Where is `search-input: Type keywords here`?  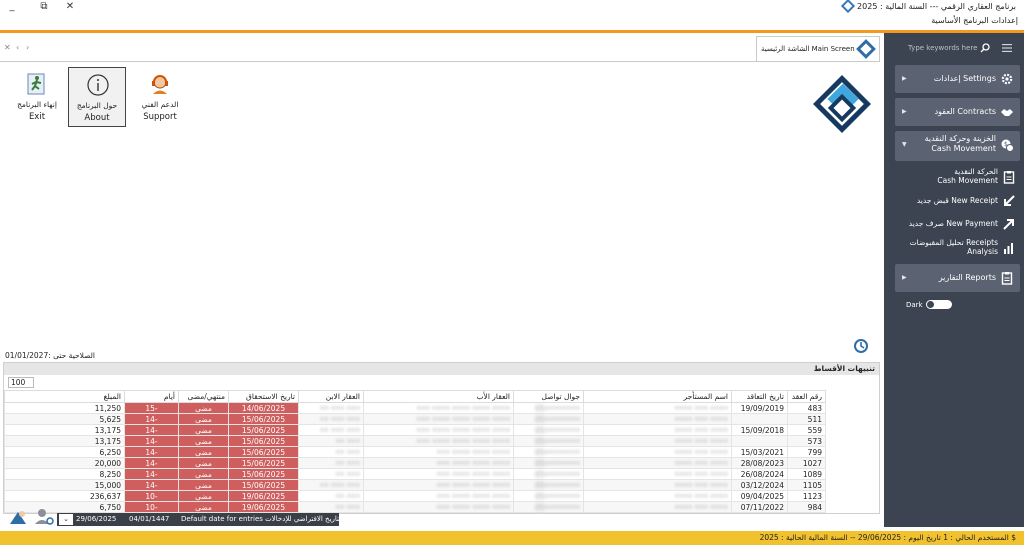 search-input: Type keywords here is located at coordinates (942, 48).